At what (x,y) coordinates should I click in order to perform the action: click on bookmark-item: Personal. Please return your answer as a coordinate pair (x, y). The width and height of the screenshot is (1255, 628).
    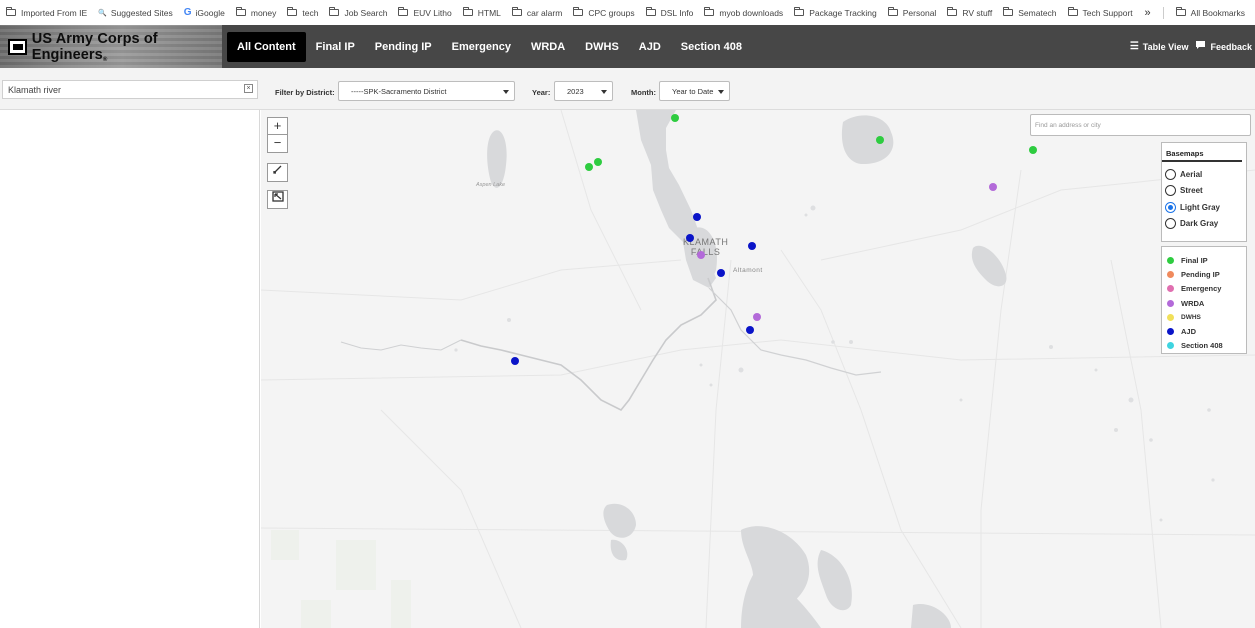
    Looking at the image, I should click on (912, 12).